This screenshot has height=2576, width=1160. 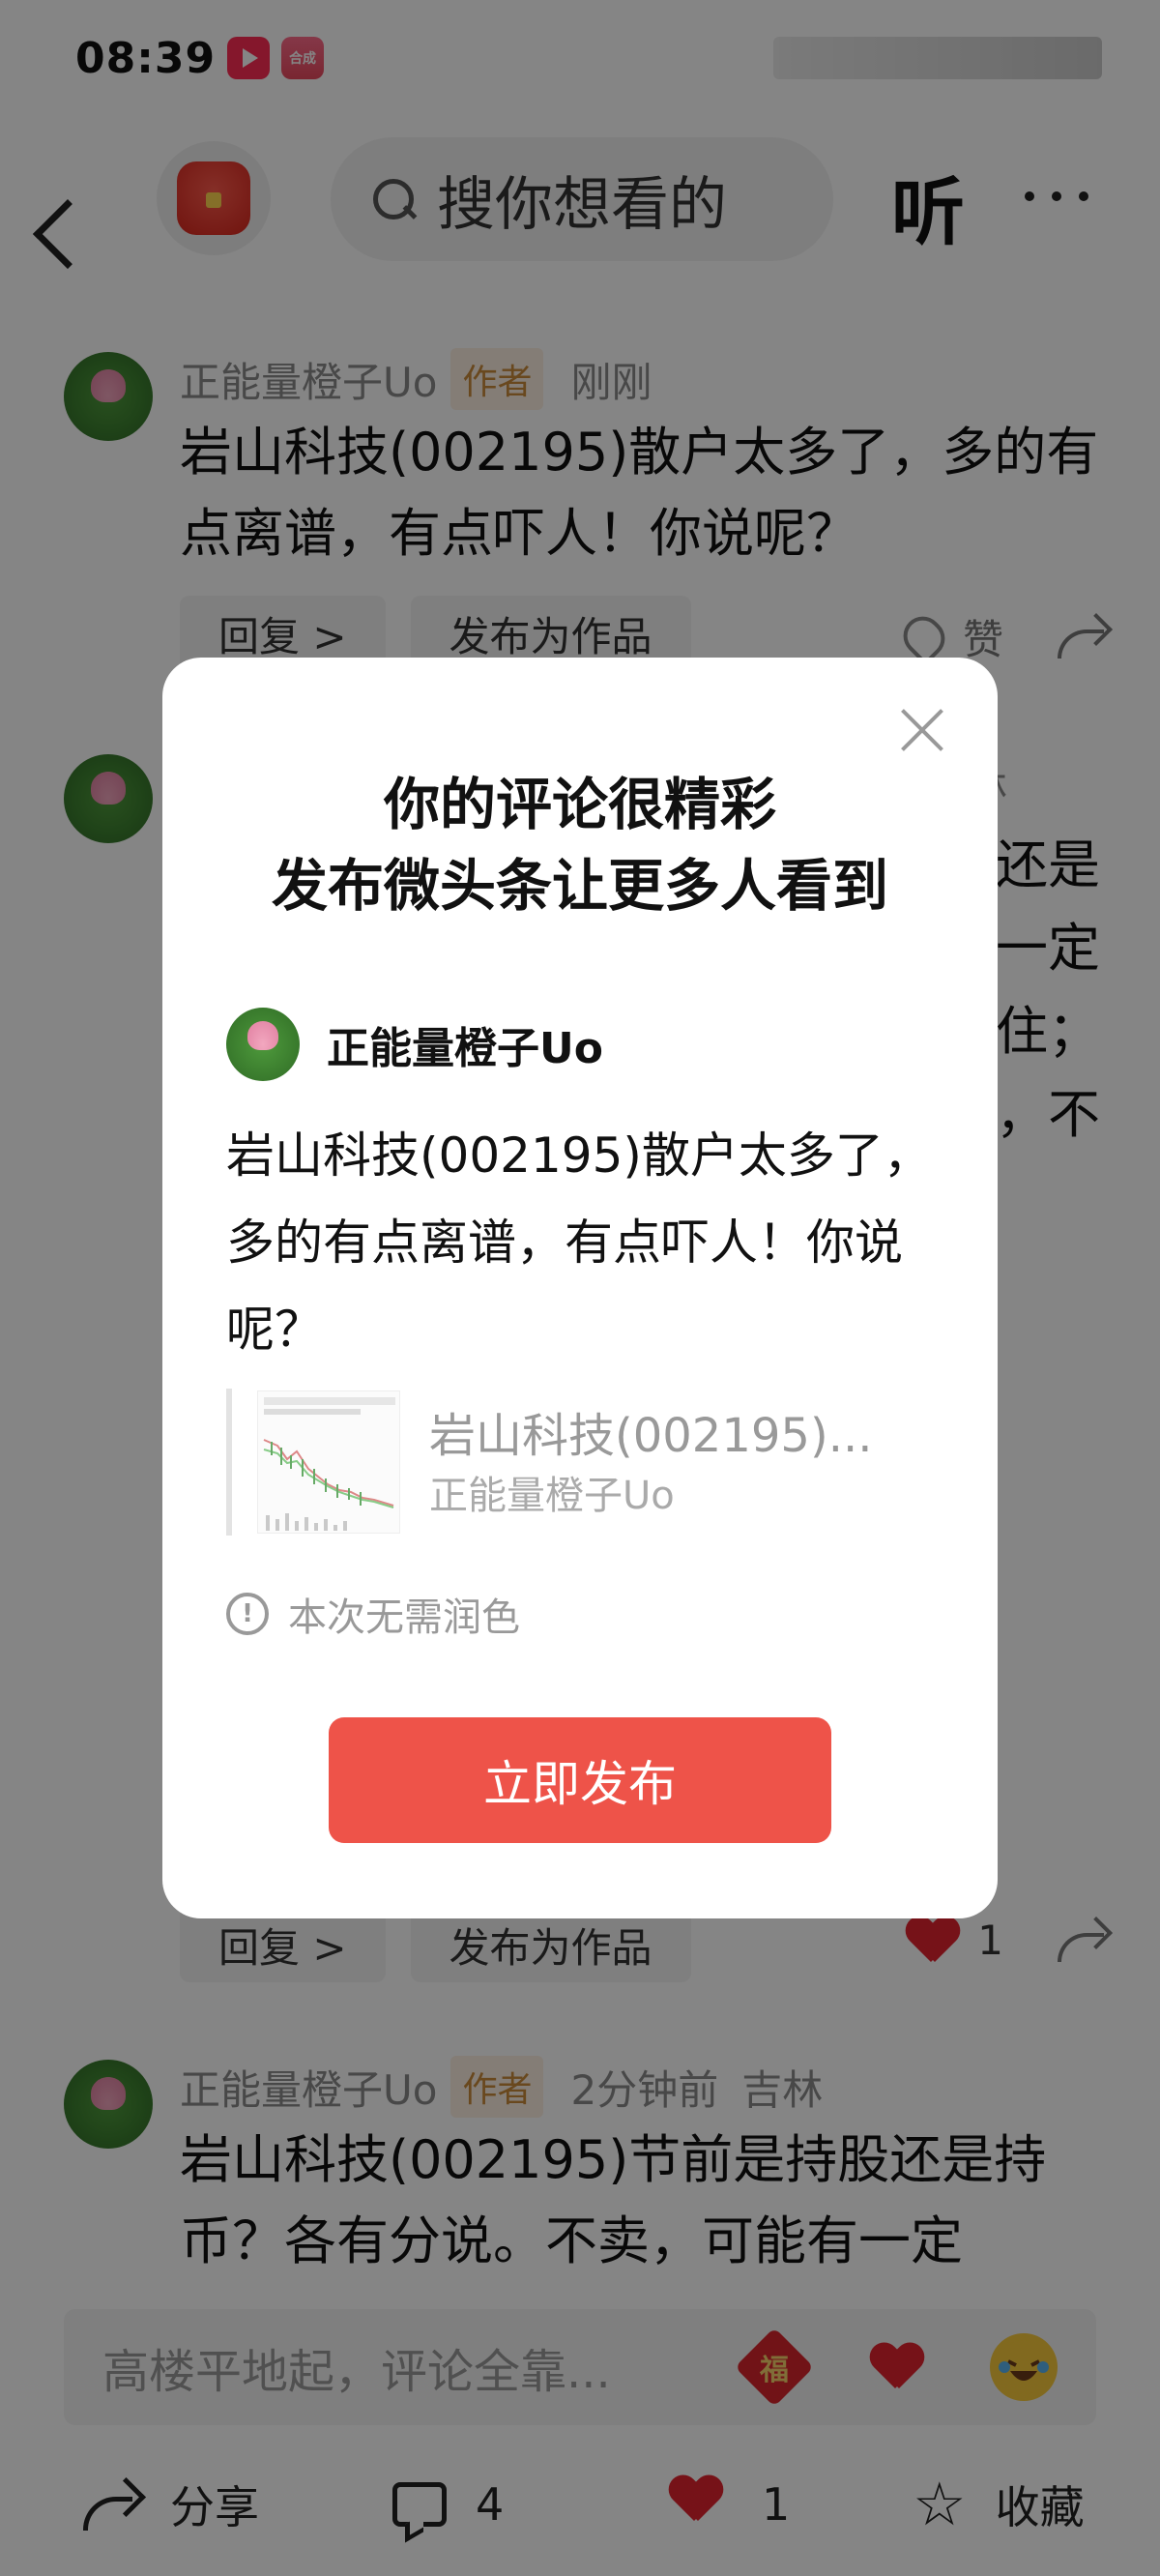 I want to click on quoted-article: 岩山科技(002195)... 正能量橙子Uo, so click(x=584, y=1462).